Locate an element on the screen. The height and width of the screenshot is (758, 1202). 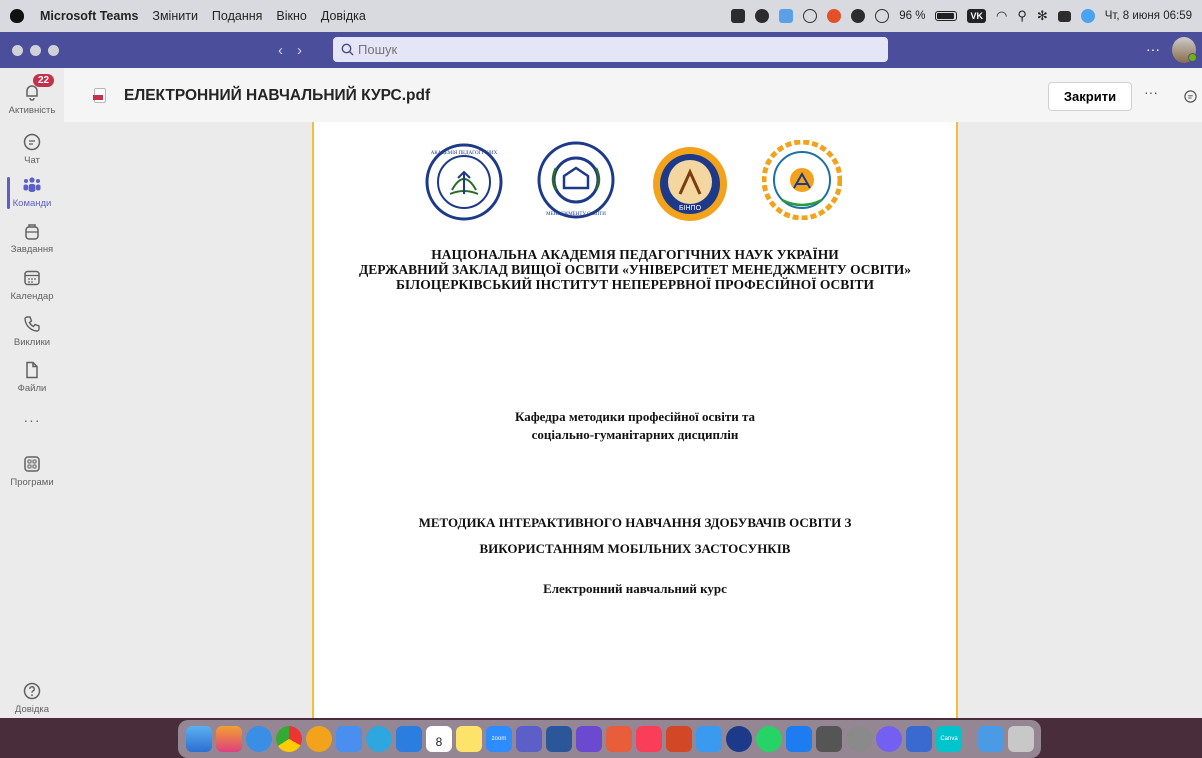
siri-icon is located at coordinates (1087, 16).